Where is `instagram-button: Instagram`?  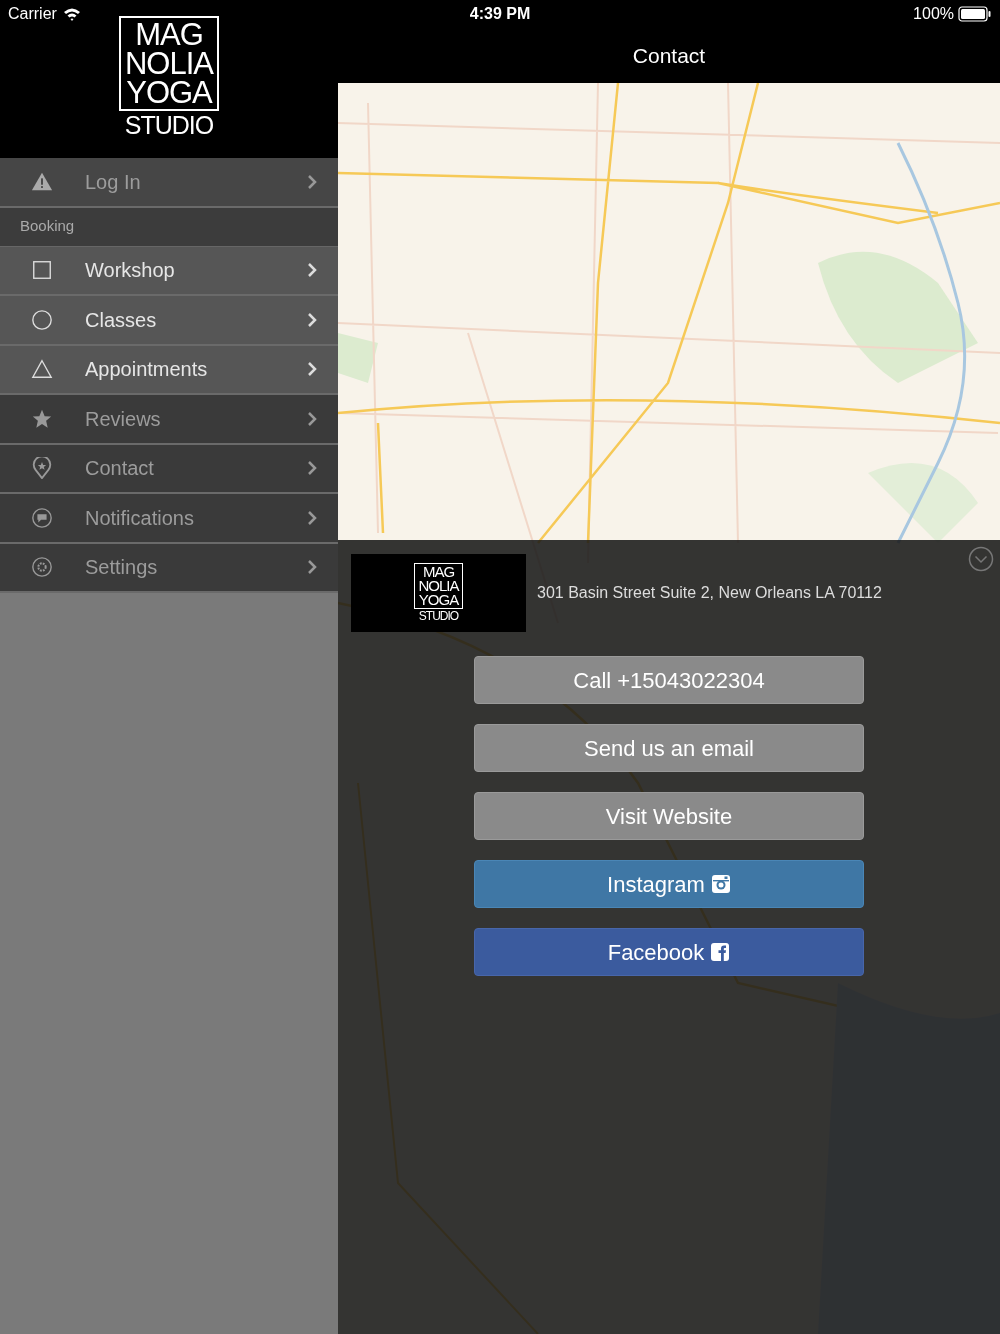 instagram-button: Instagram is located at coordinates (669, 884).